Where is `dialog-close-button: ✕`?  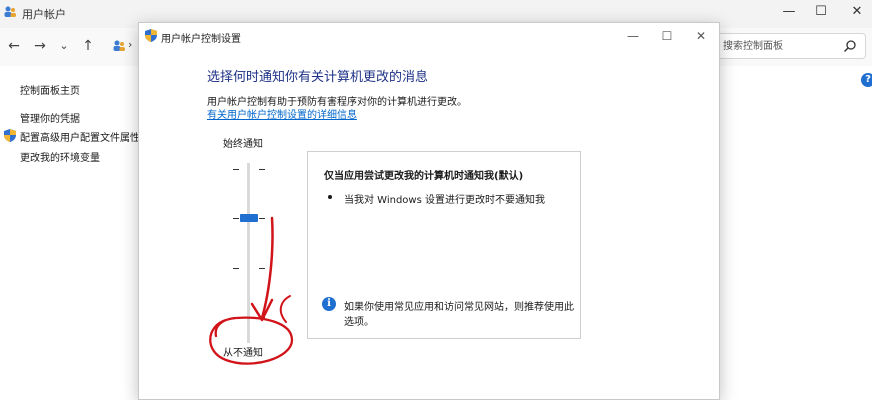
dialog-close-button: ✕ is located at coordinates (701, 36).